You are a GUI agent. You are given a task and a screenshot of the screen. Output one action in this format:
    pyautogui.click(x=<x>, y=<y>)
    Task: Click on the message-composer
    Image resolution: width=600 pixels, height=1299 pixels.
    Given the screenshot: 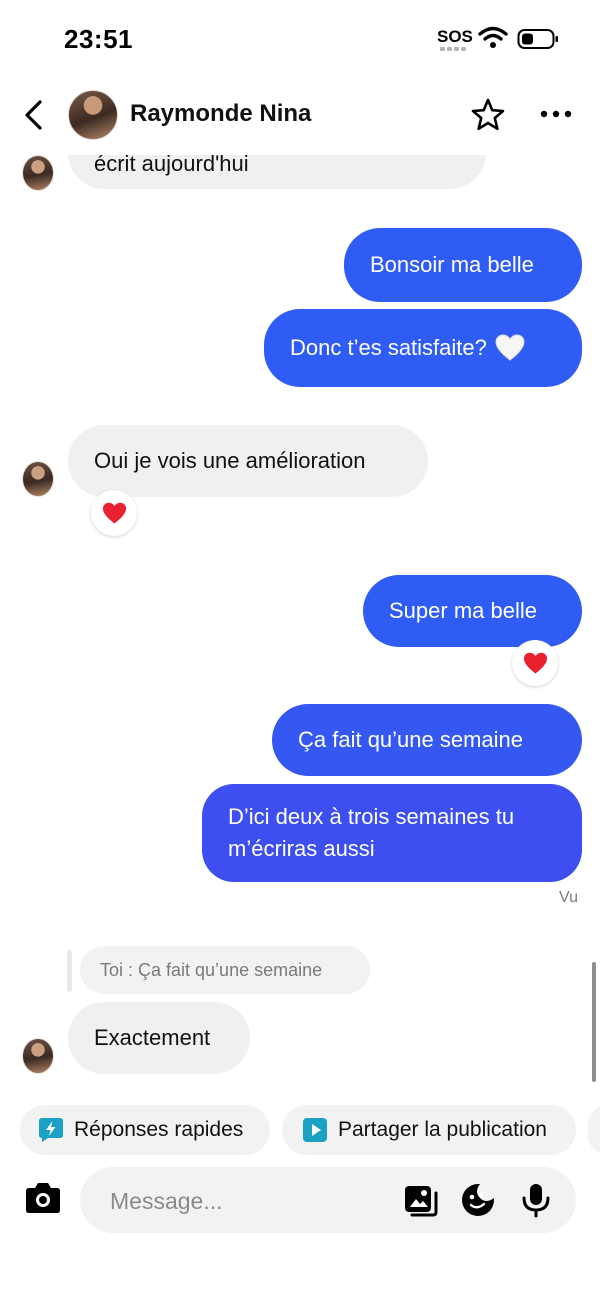 What is the action you would take?
    pyautogui.click(x=328, y=1201)
    